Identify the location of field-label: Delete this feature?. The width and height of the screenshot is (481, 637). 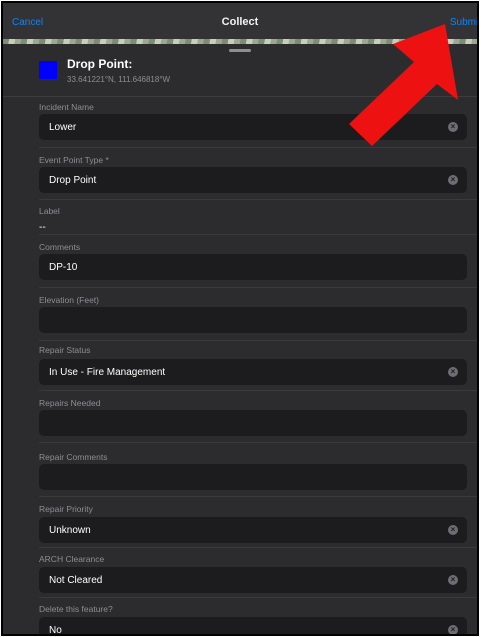
(76, 609).